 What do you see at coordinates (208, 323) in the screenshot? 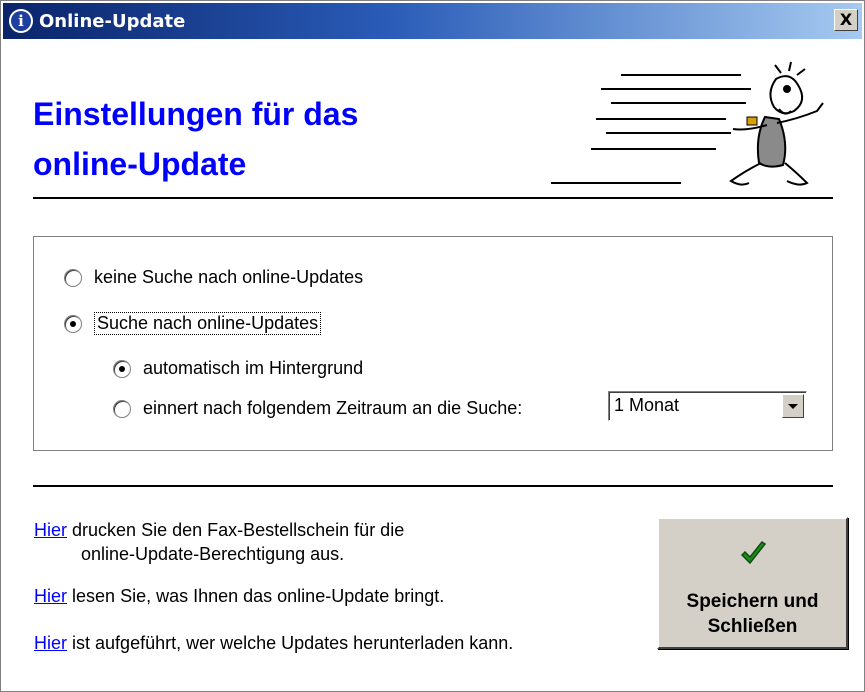
I see `option-search-label: Suche nach online-Updates` at bounding box center [208, 323].